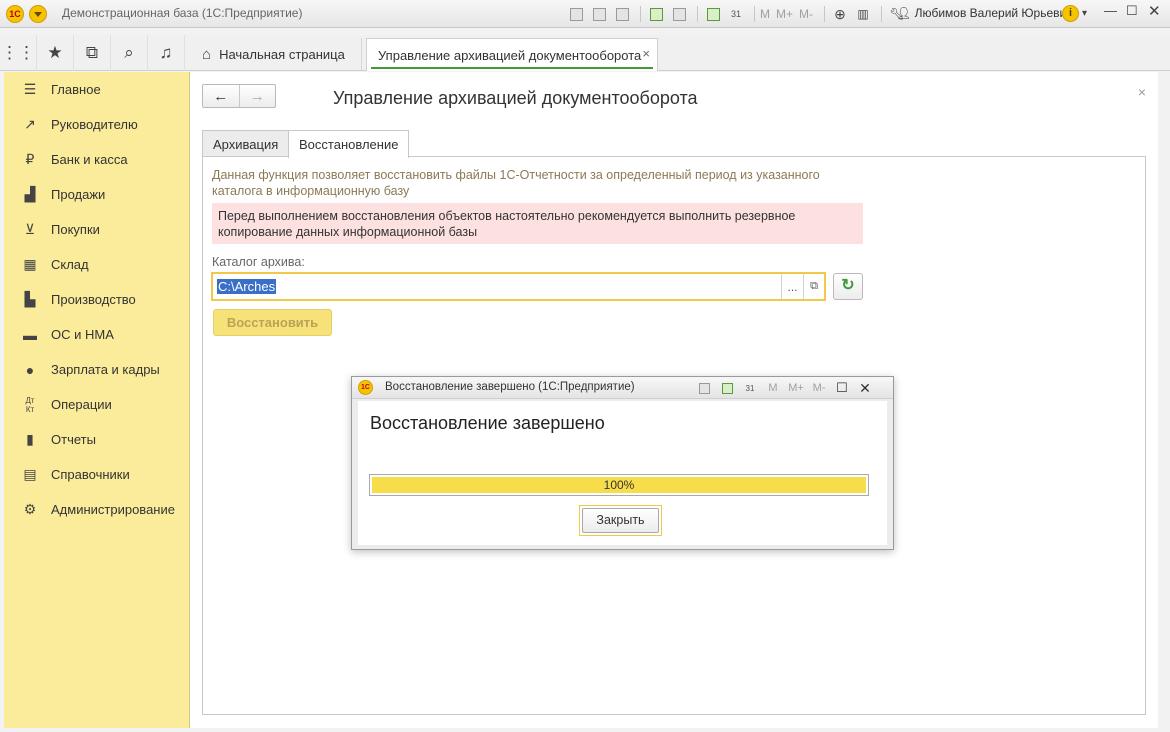  Describe the element at coordinates (30, 229) in the screenshot. I see `cart-icon: ⊻` at that location.